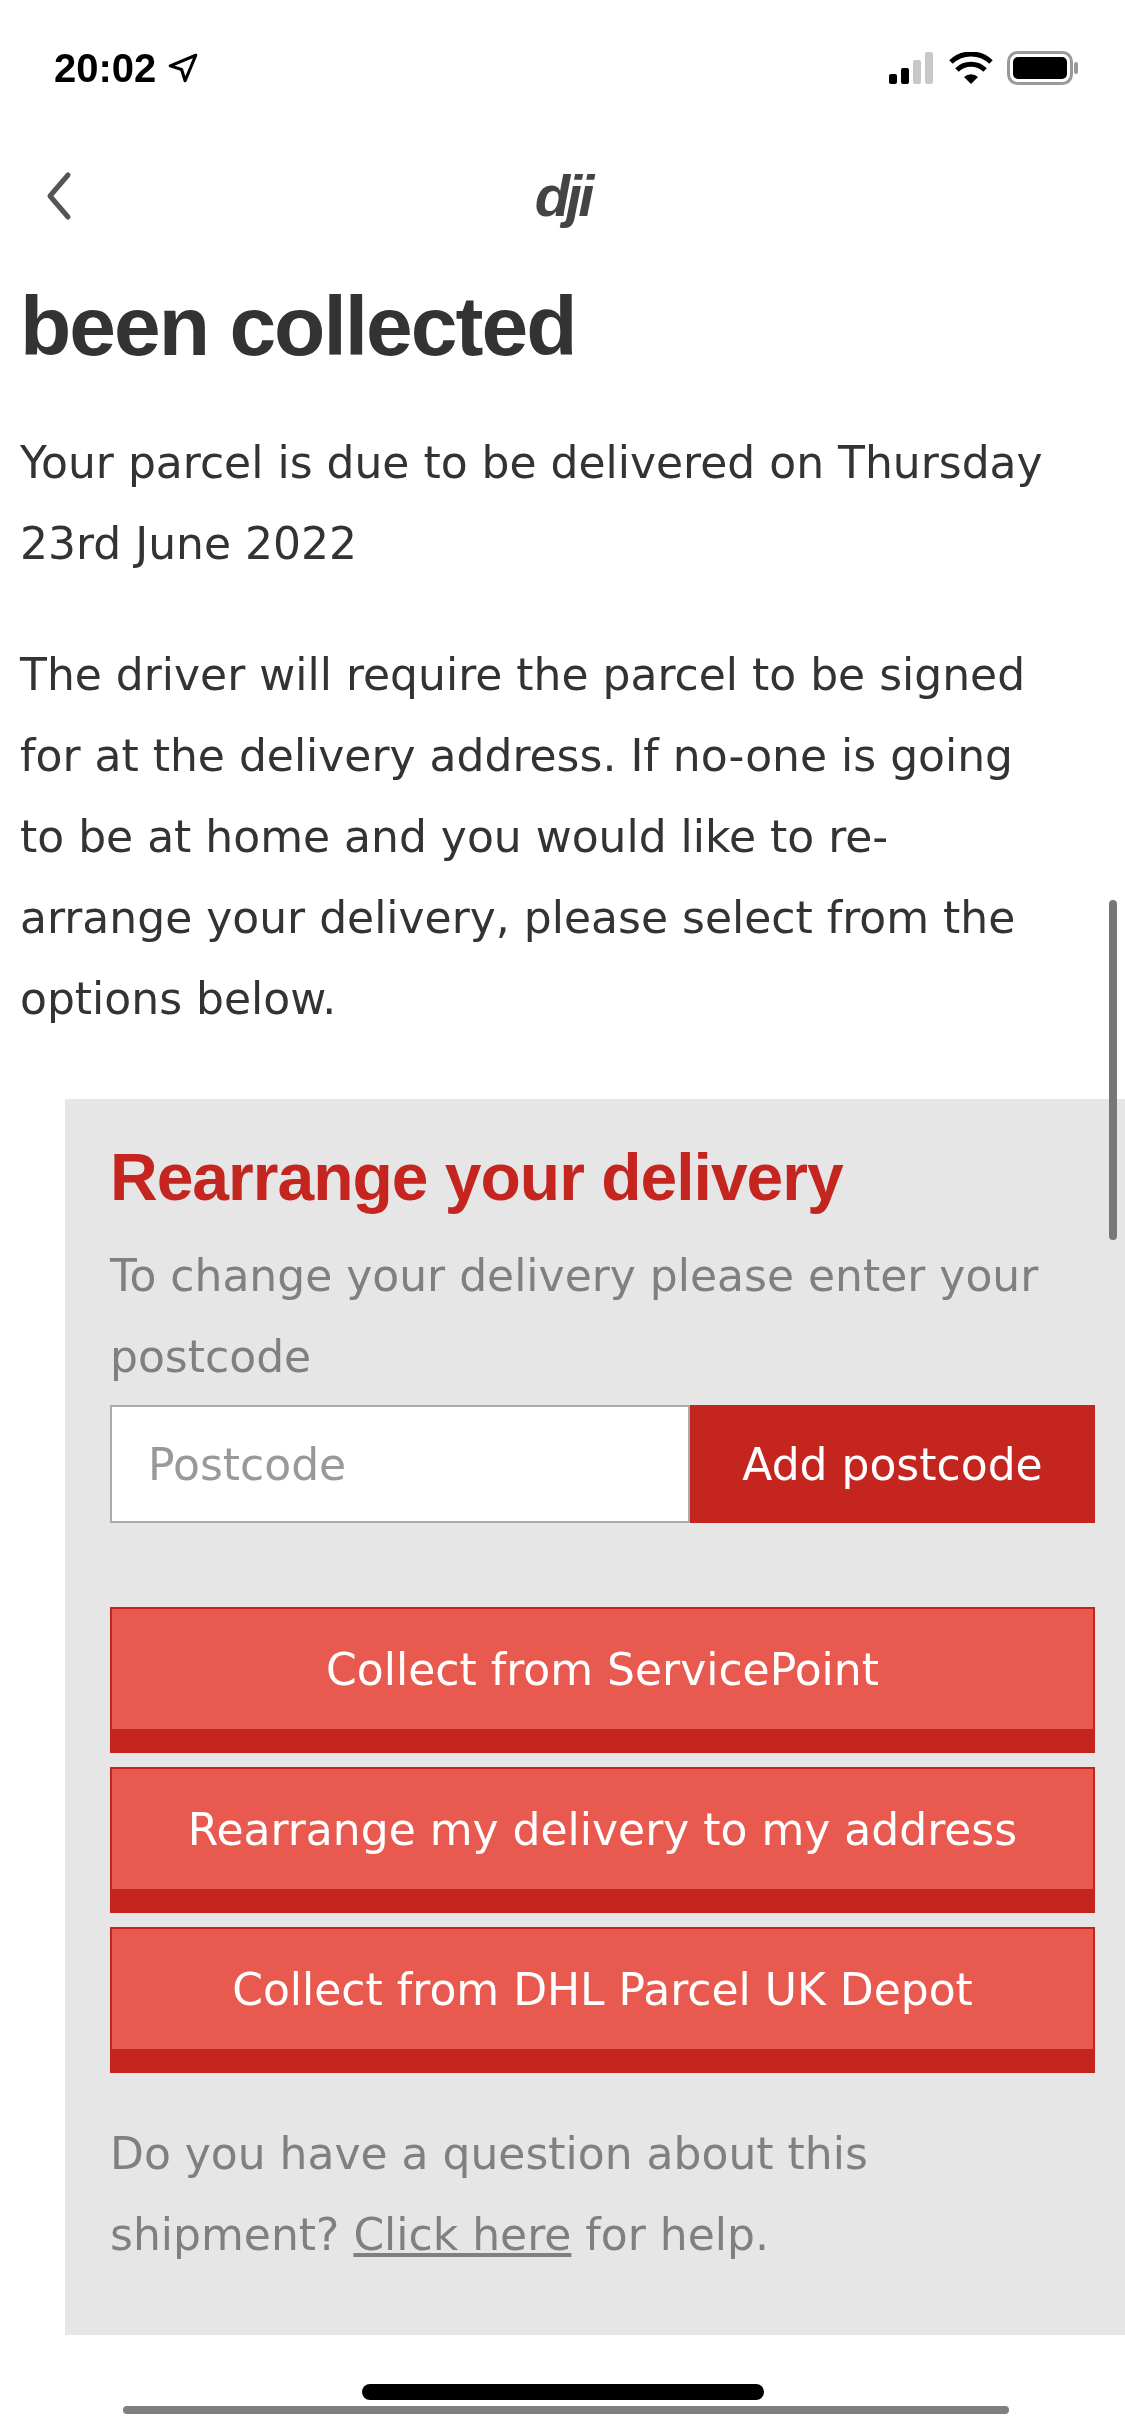 Image resolution: width=1125 pixels, height=2436 pixels. Describe the element at coordinates (298, 326) in the screenshot. I see `page-heading: been collected` at that location.